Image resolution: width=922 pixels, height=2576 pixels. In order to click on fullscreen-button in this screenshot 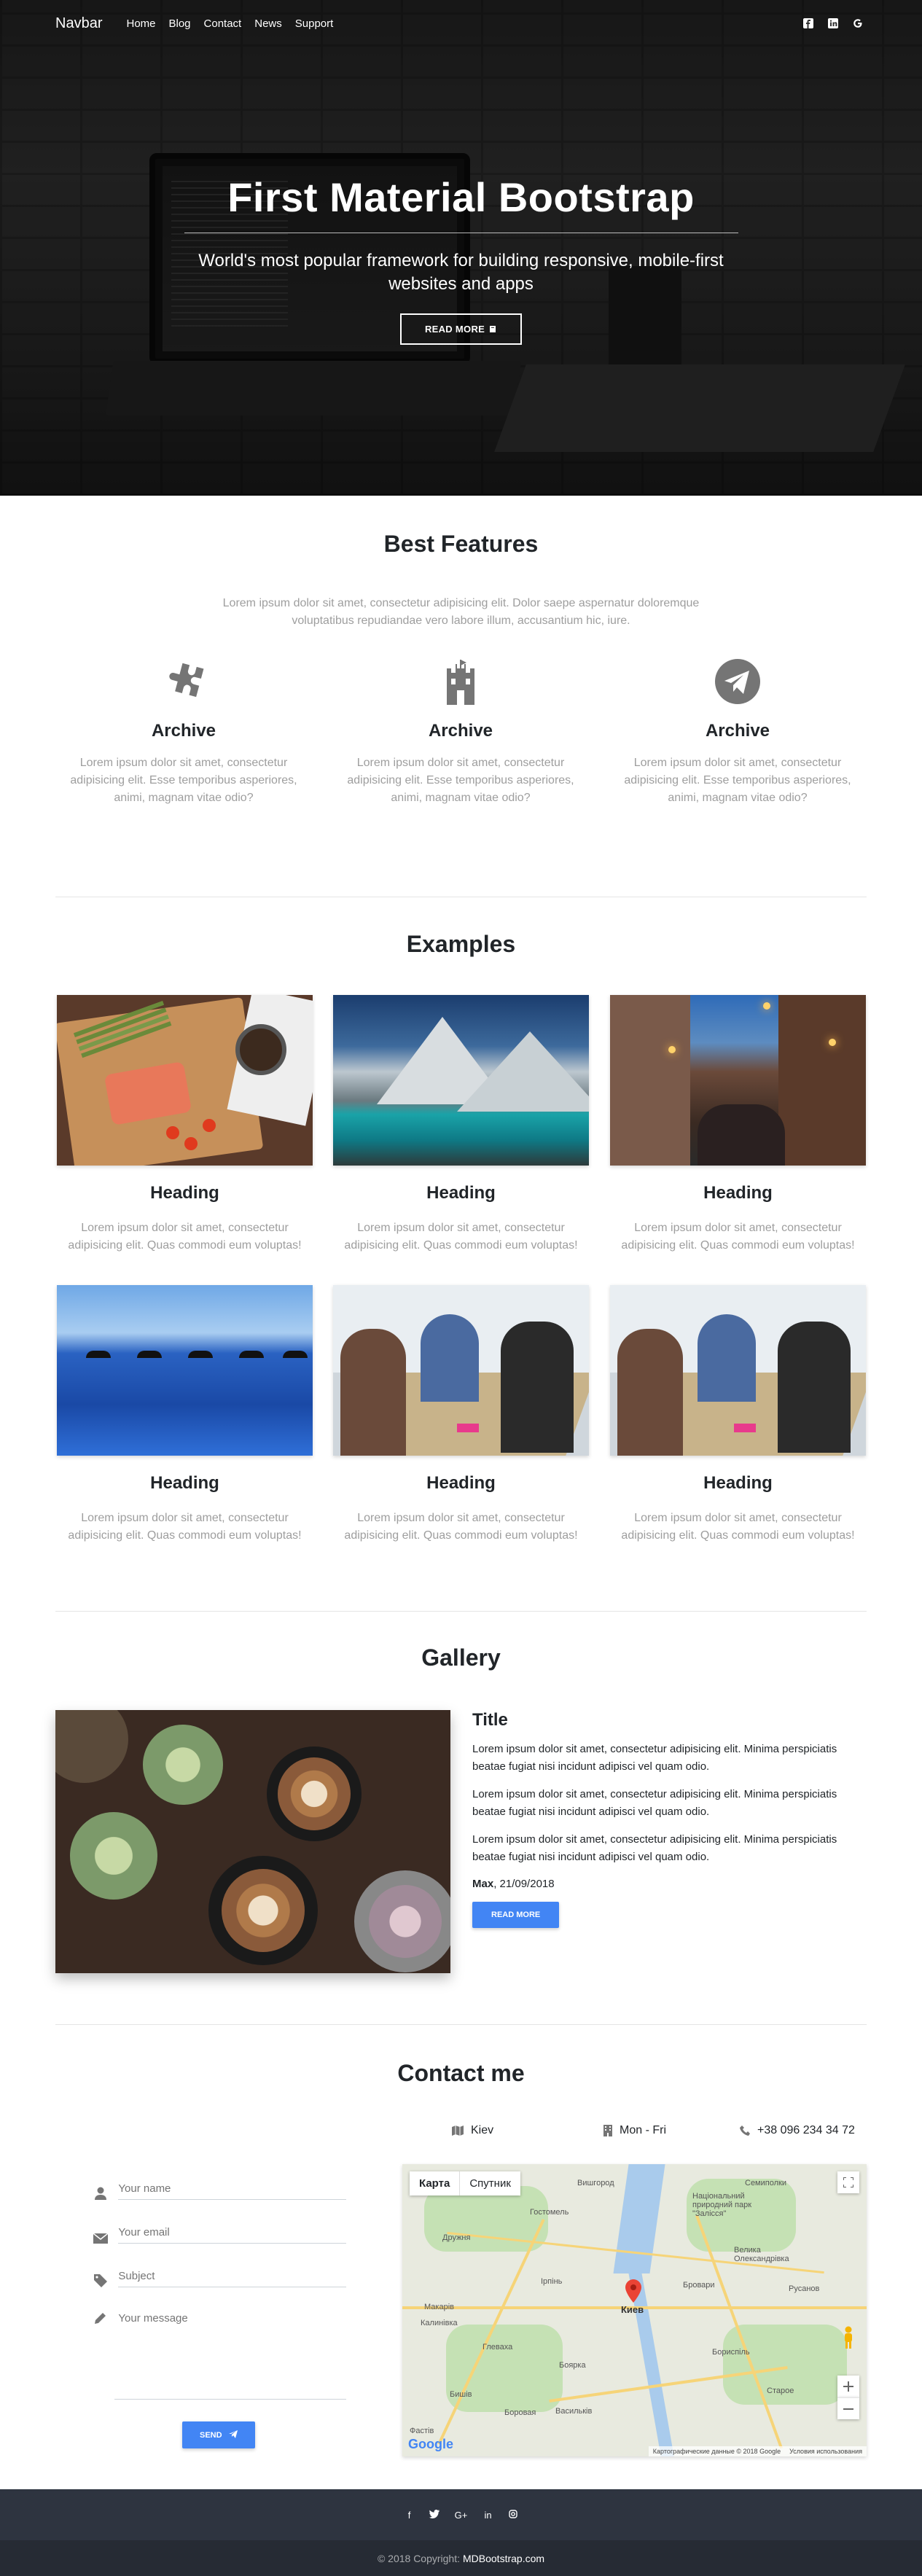, I will do `click(848, 2182)`.